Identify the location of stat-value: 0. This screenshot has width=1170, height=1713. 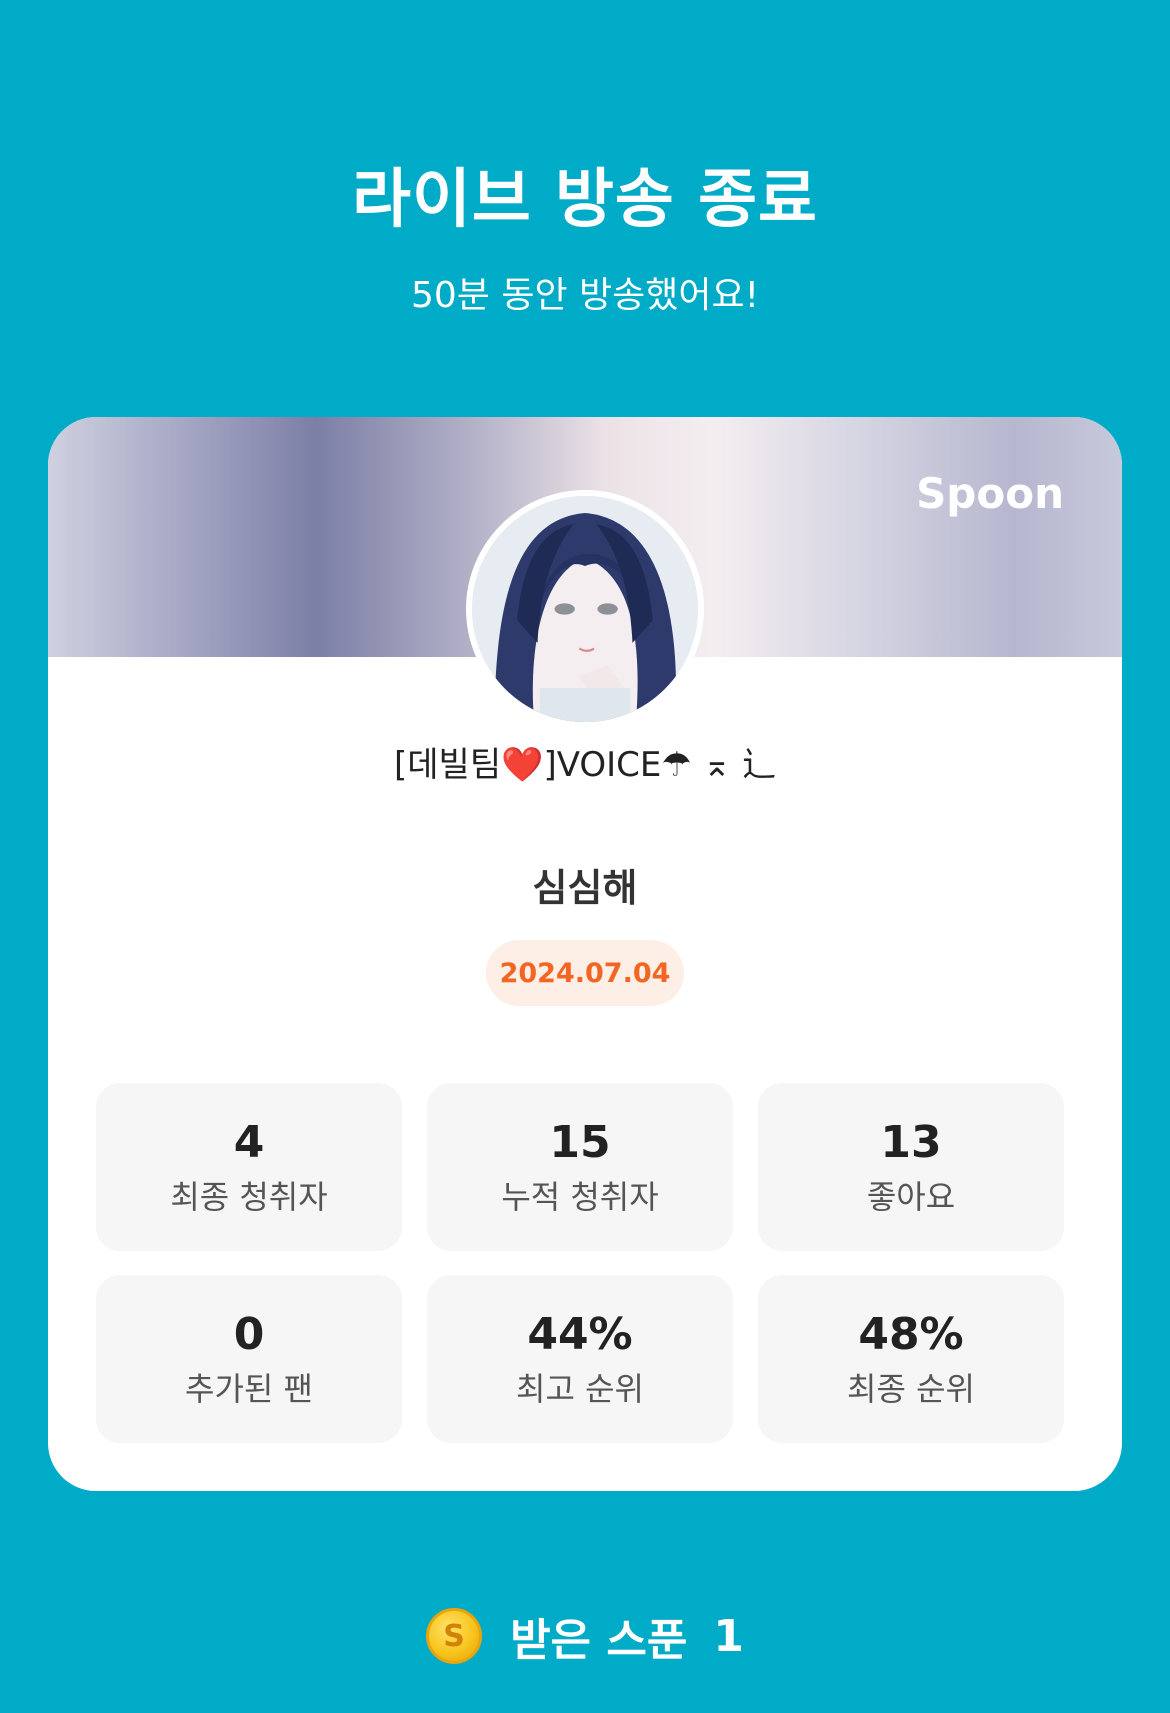
(249, 1334).